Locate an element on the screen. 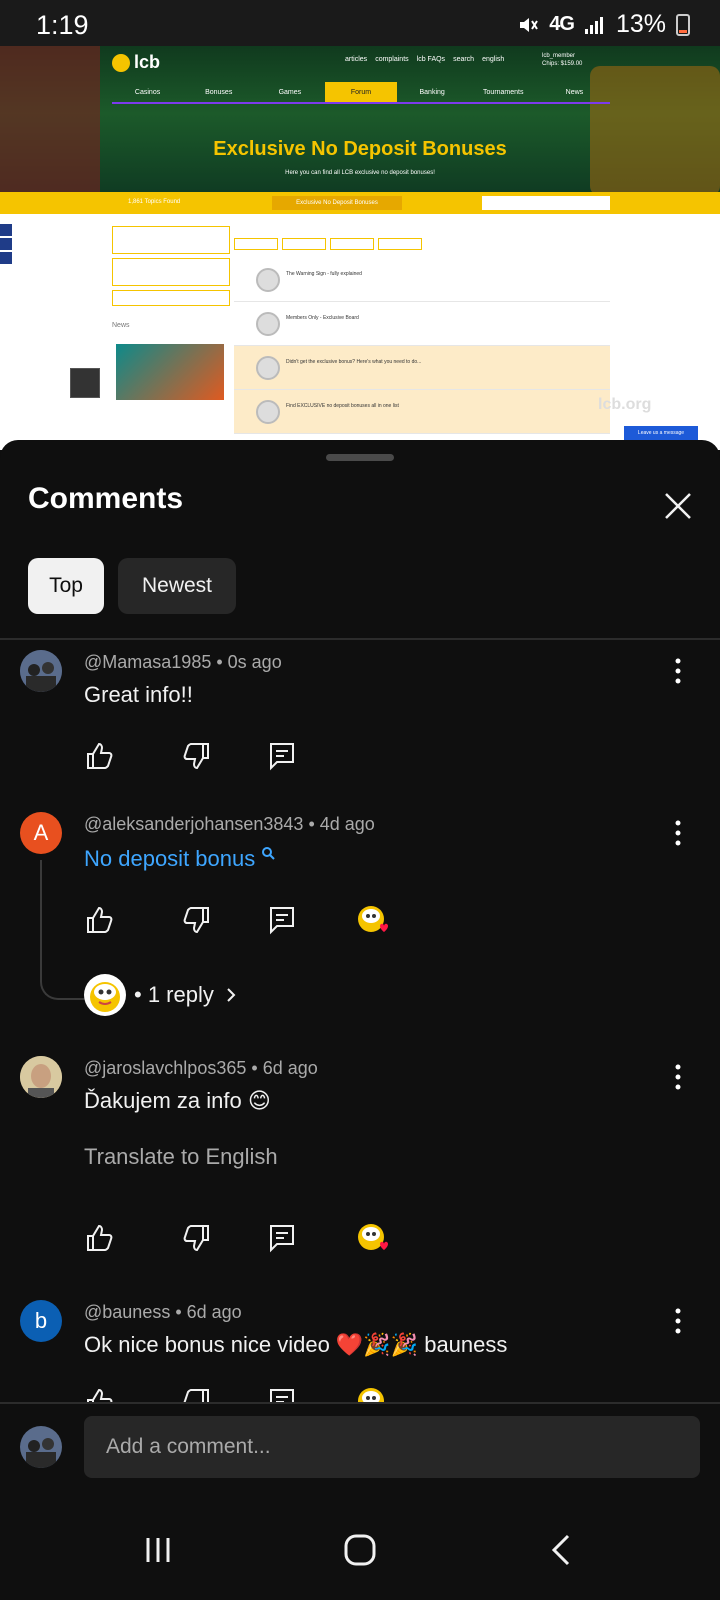  comment-text: Great info!! is located at coordinates (138, 694).